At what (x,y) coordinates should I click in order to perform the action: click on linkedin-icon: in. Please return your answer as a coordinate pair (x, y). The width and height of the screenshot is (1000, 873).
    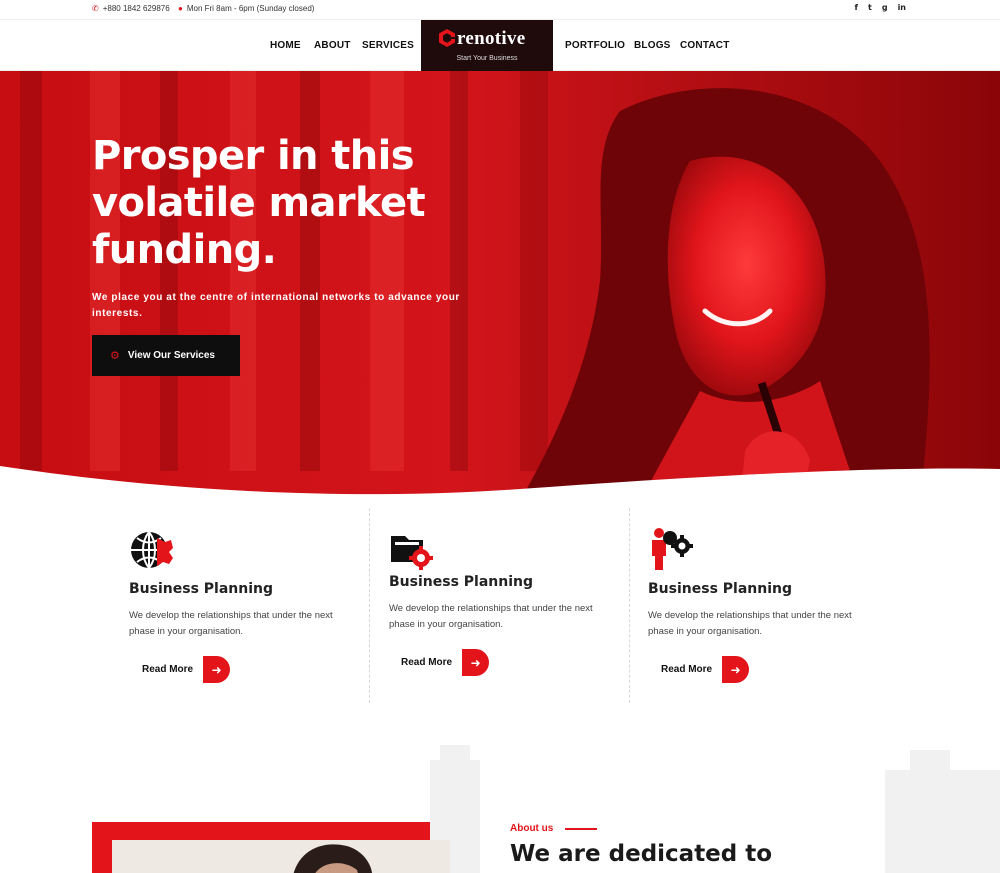
    Looking at the image, I should click on (902, 7).